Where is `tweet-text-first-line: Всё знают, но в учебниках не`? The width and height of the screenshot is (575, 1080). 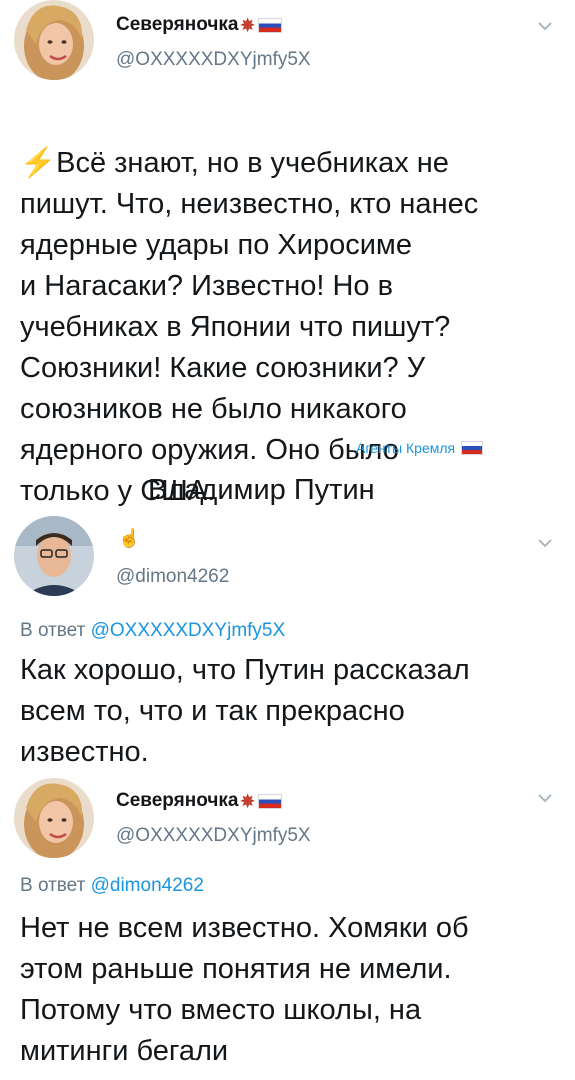 tweet-text-first-line: Всё знают, но в учебниках не is located at coordinates (252, 163).